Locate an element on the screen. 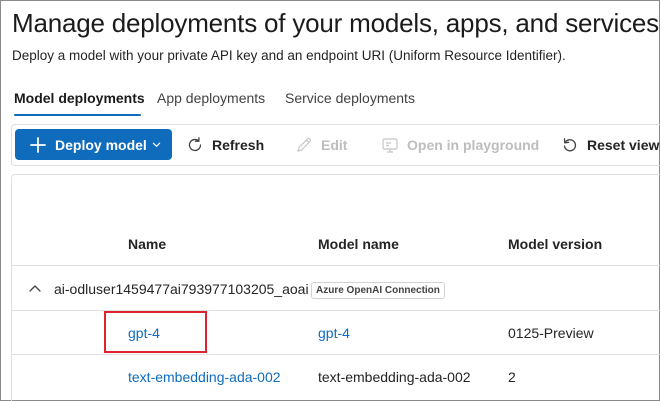  highlight-annotation is located at coordinates (155, 332).